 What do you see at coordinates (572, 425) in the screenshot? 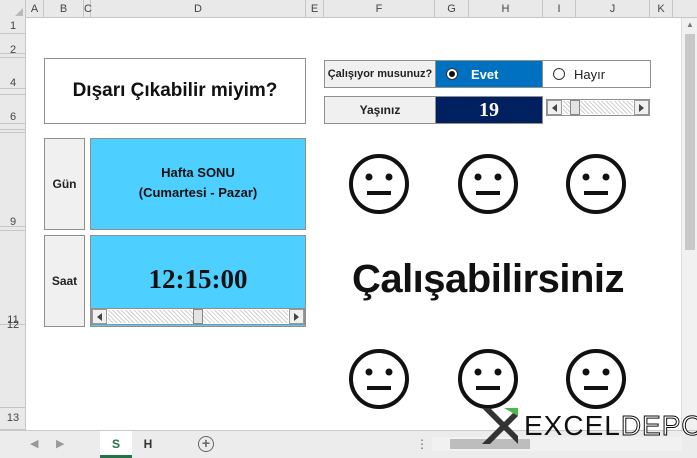
I see `logo-dark-text: EXCEL` at bounding box center [572, 425].